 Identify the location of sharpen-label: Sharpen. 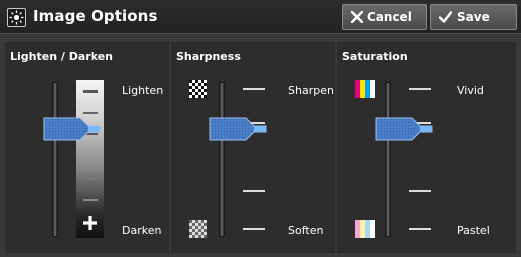
(311, 90).